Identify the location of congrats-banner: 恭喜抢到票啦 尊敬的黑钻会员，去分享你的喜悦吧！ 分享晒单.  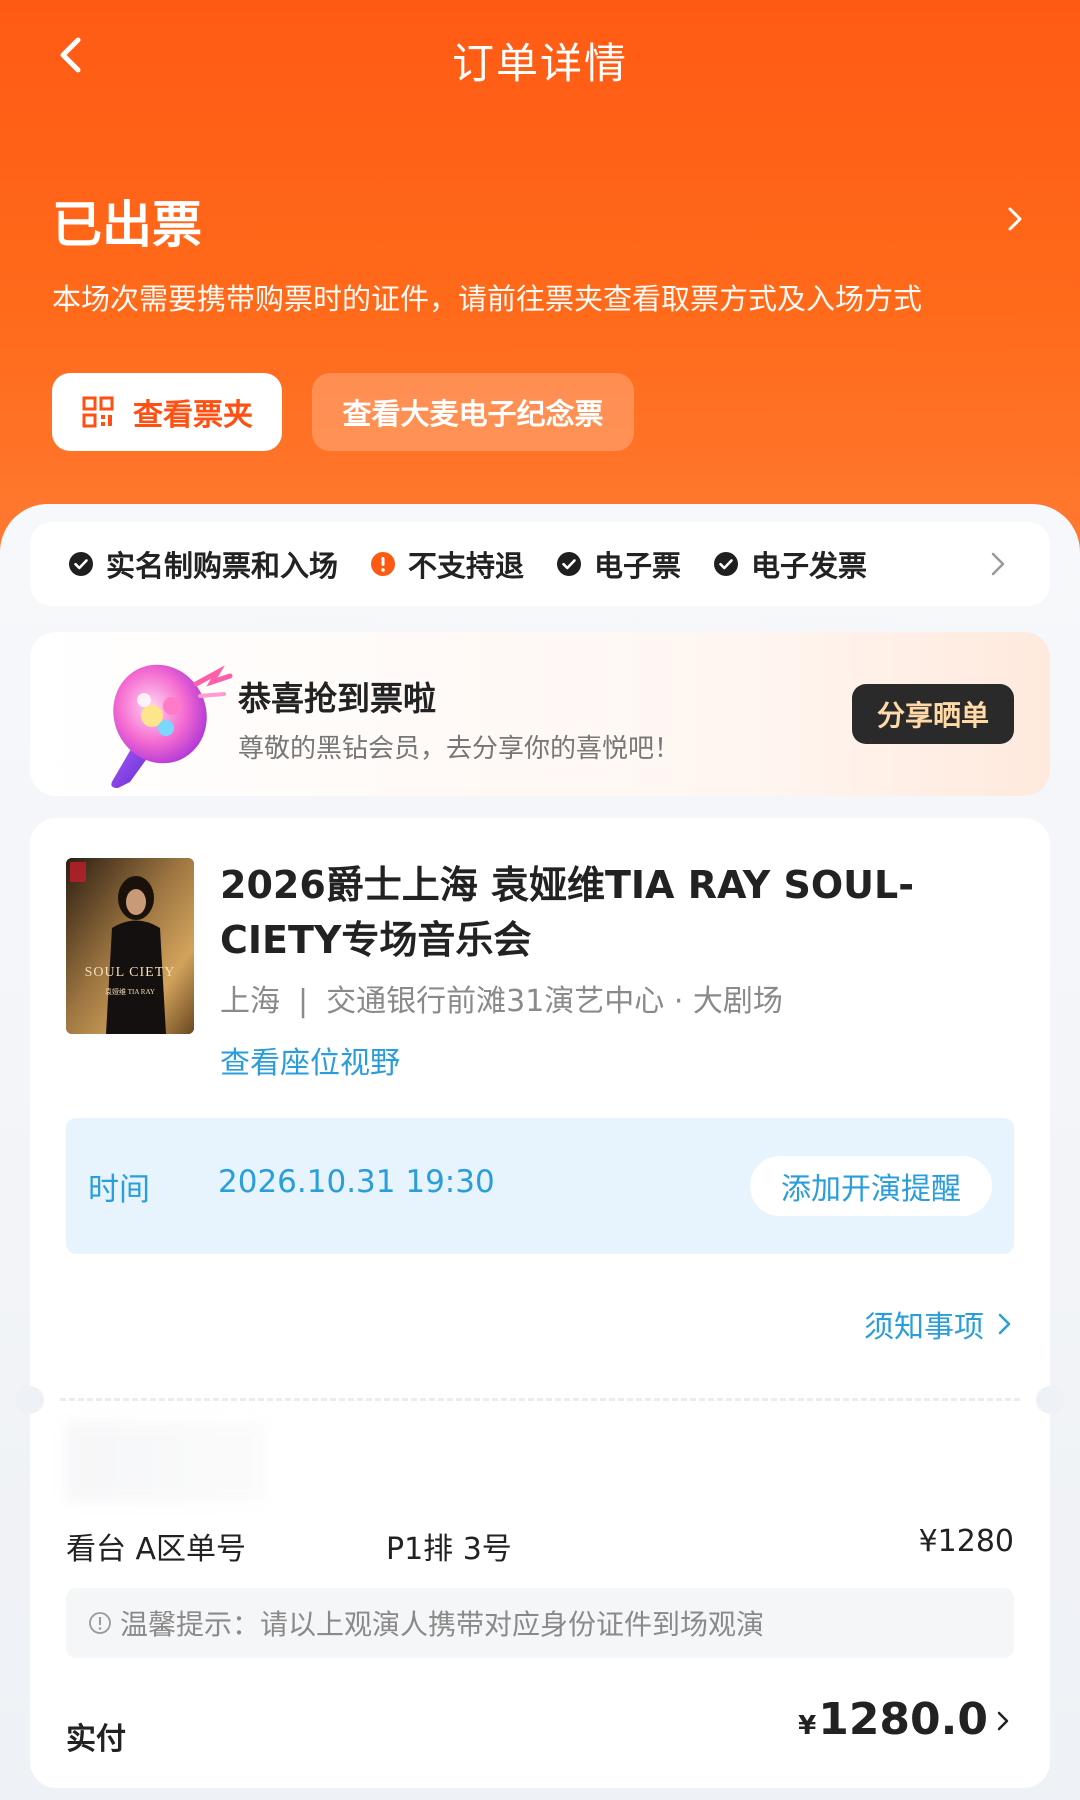
(540, 714).